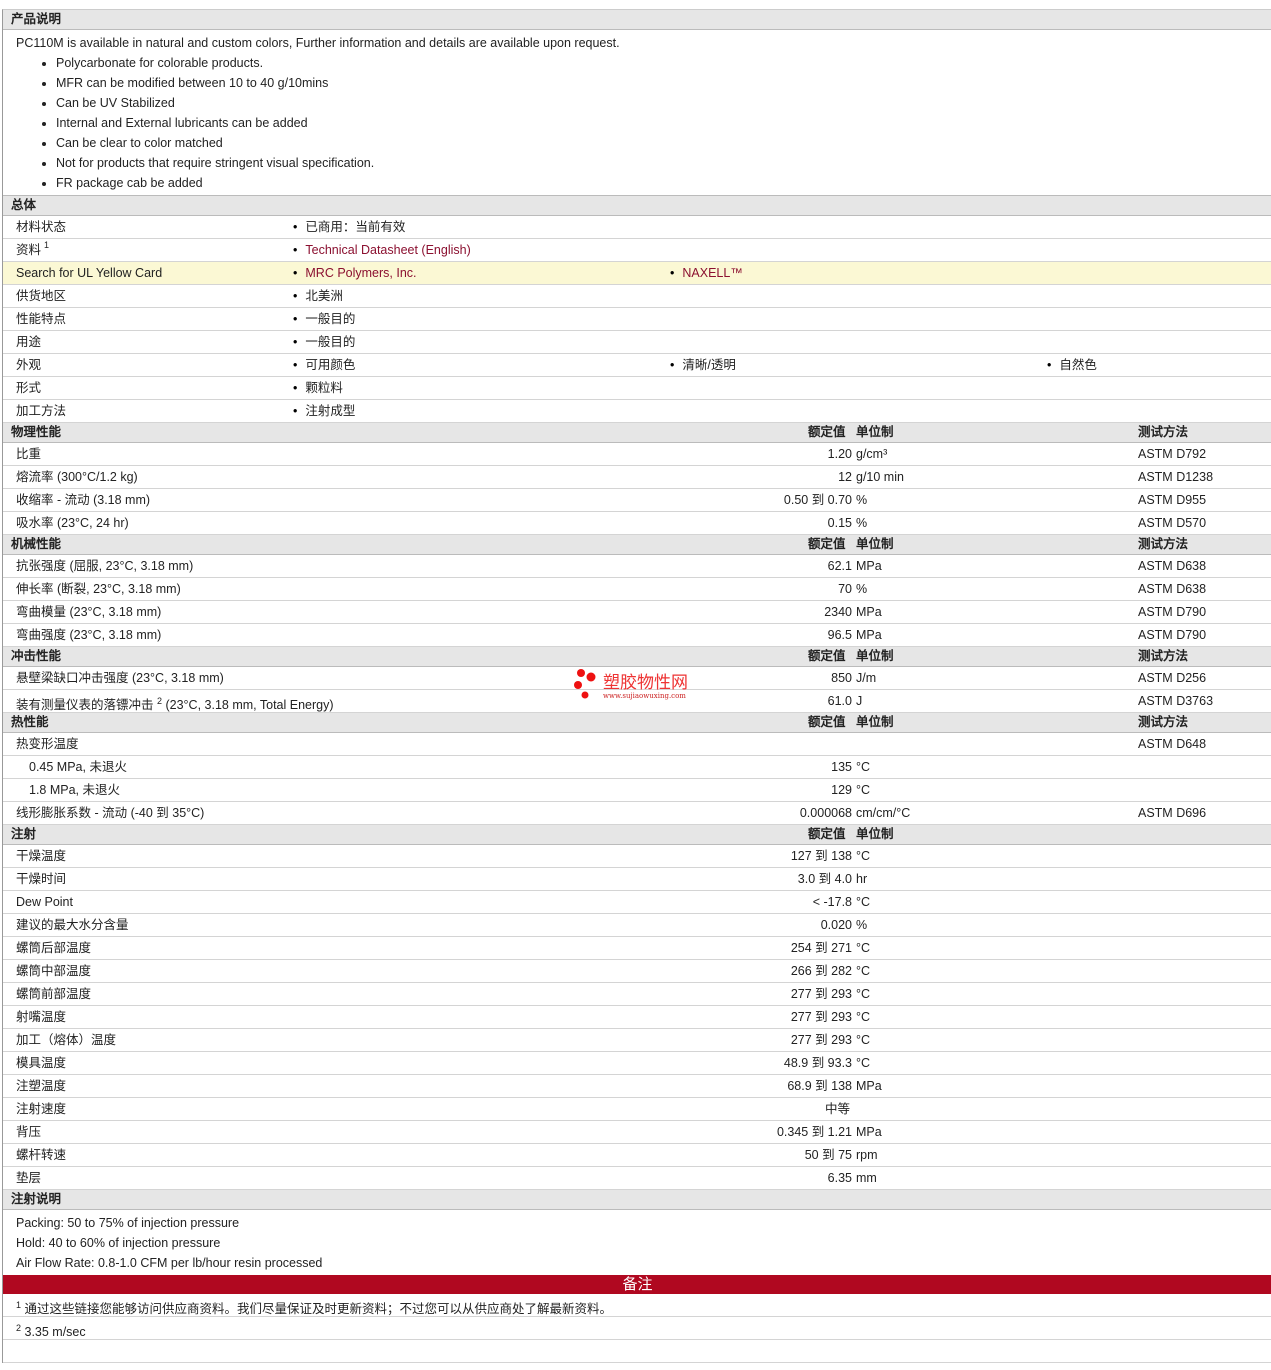 The width and height of the screenshot is (1271, 1370). I want to click on general-row: 性能特点 一般目的, so click(637, 319).